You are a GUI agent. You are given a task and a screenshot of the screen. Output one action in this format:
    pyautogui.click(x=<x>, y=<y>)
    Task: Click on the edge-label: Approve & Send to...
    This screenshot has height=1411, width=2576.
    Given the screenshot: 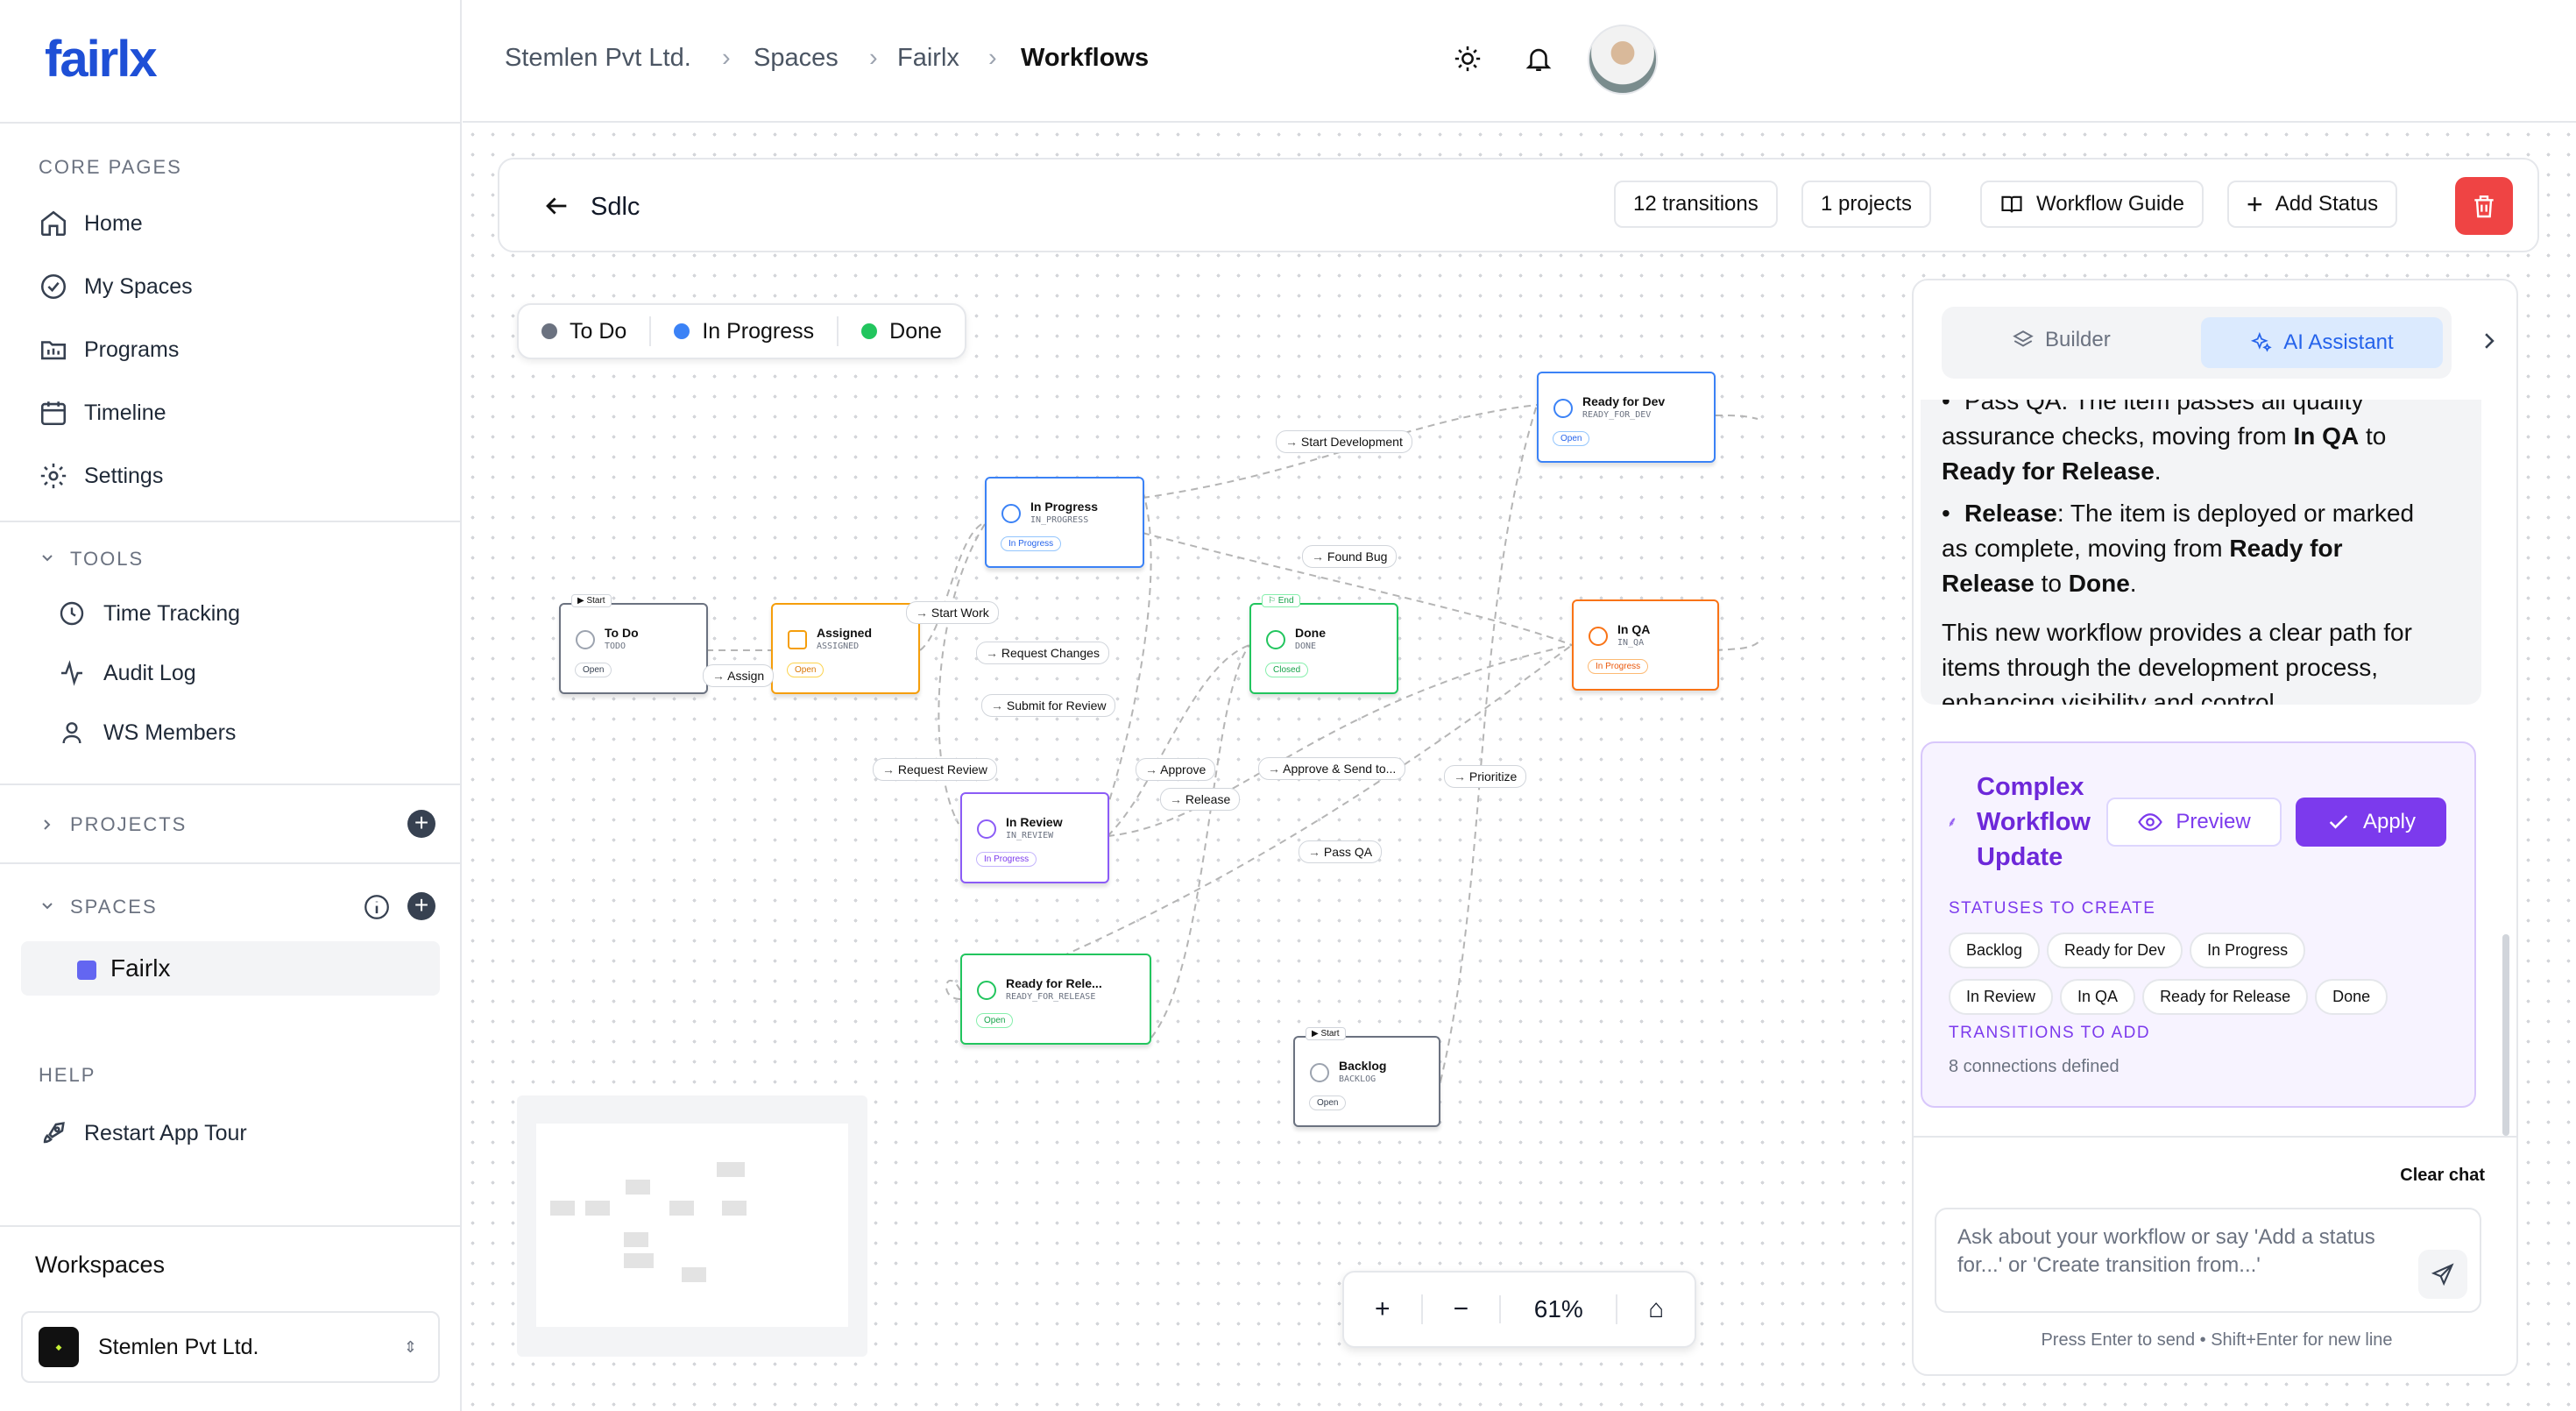 What is the action you would take?
    pyautogui.click(x=1332, y=768)
    